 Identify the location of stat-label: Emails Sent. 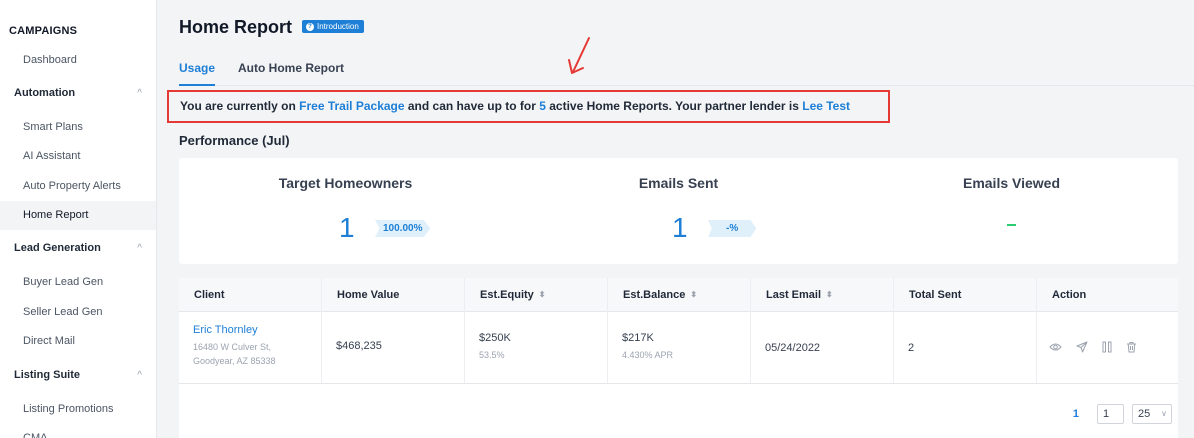
(678, 183).